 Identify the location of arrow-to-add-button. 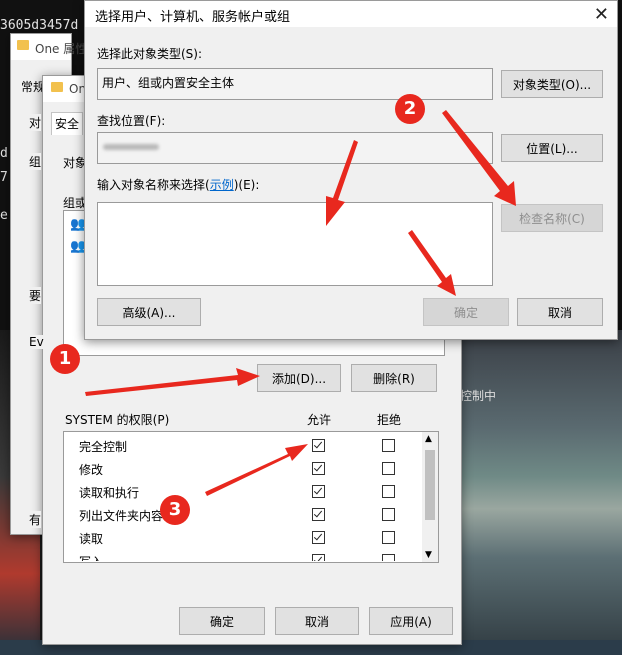
(172, 382).